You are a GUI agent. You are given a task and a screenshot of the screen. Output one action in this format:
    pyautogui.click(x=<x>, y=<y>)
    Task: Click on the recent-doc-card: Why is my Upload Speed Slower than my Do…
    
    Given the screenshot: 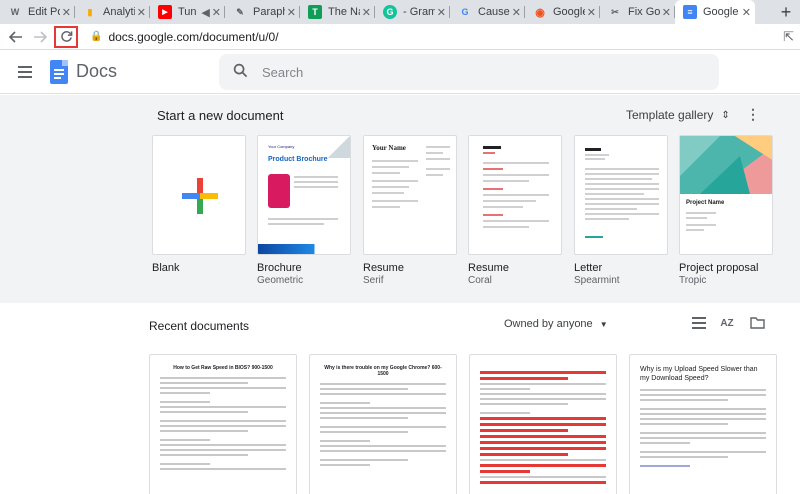 What is the action you would take?
    pyautogui.click(x=703, y=424)
    